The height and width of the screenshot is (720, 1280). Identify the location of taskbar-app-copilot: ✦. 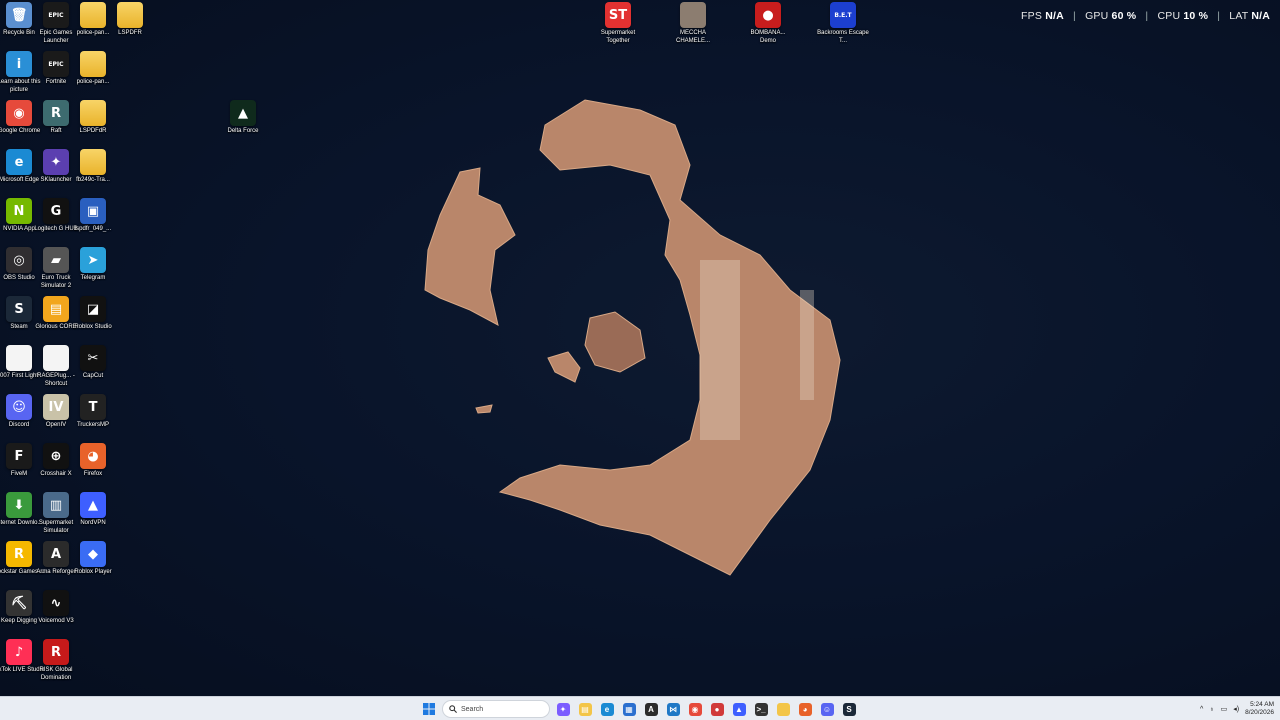
(563, 709).